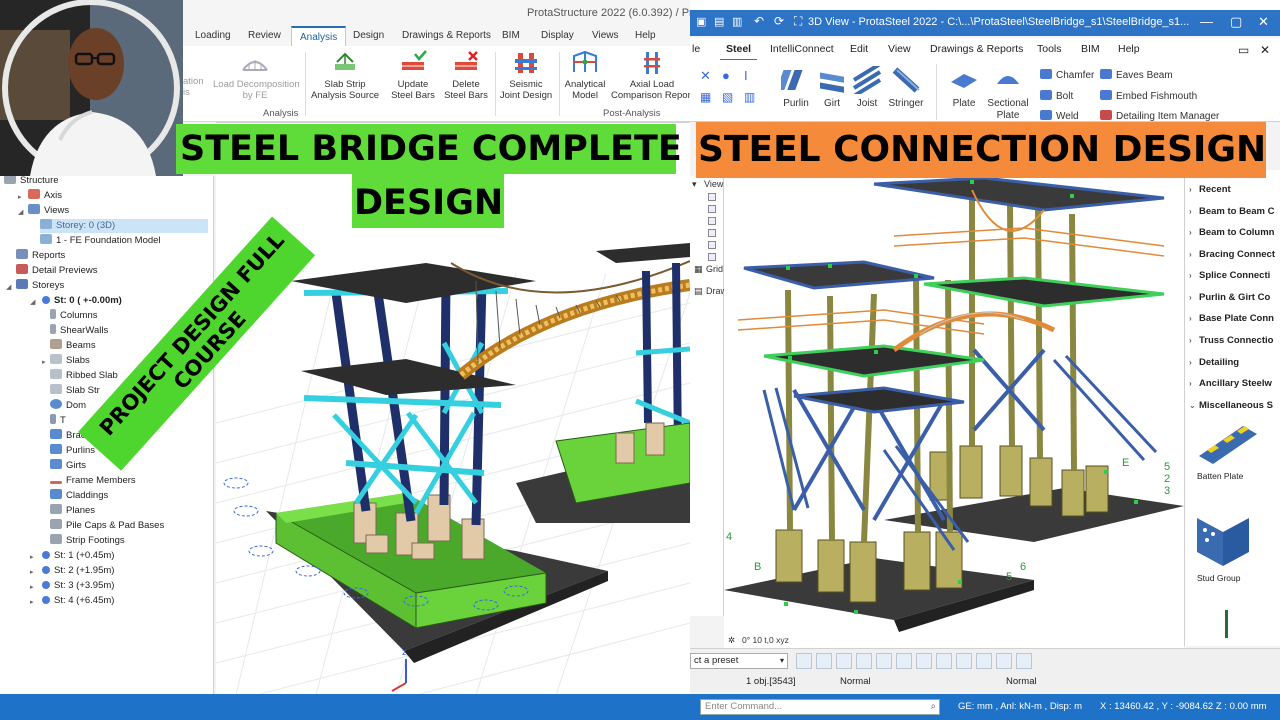 This screenshot has height=720, width=1280. What do you see at coordinates (585, 75) in the screenshot?
I see `analytical-model-button: Analytical Model` at bounding box center [585, 75].